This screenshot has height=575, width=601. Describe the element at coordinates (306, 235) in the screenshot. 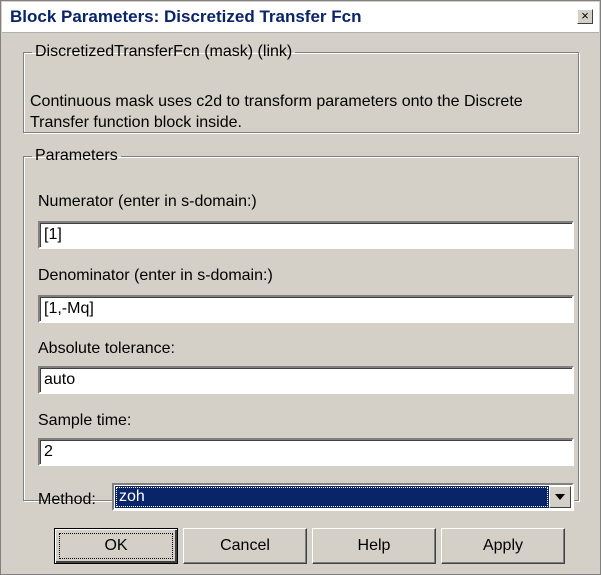

I see `numerator-input` at that location.